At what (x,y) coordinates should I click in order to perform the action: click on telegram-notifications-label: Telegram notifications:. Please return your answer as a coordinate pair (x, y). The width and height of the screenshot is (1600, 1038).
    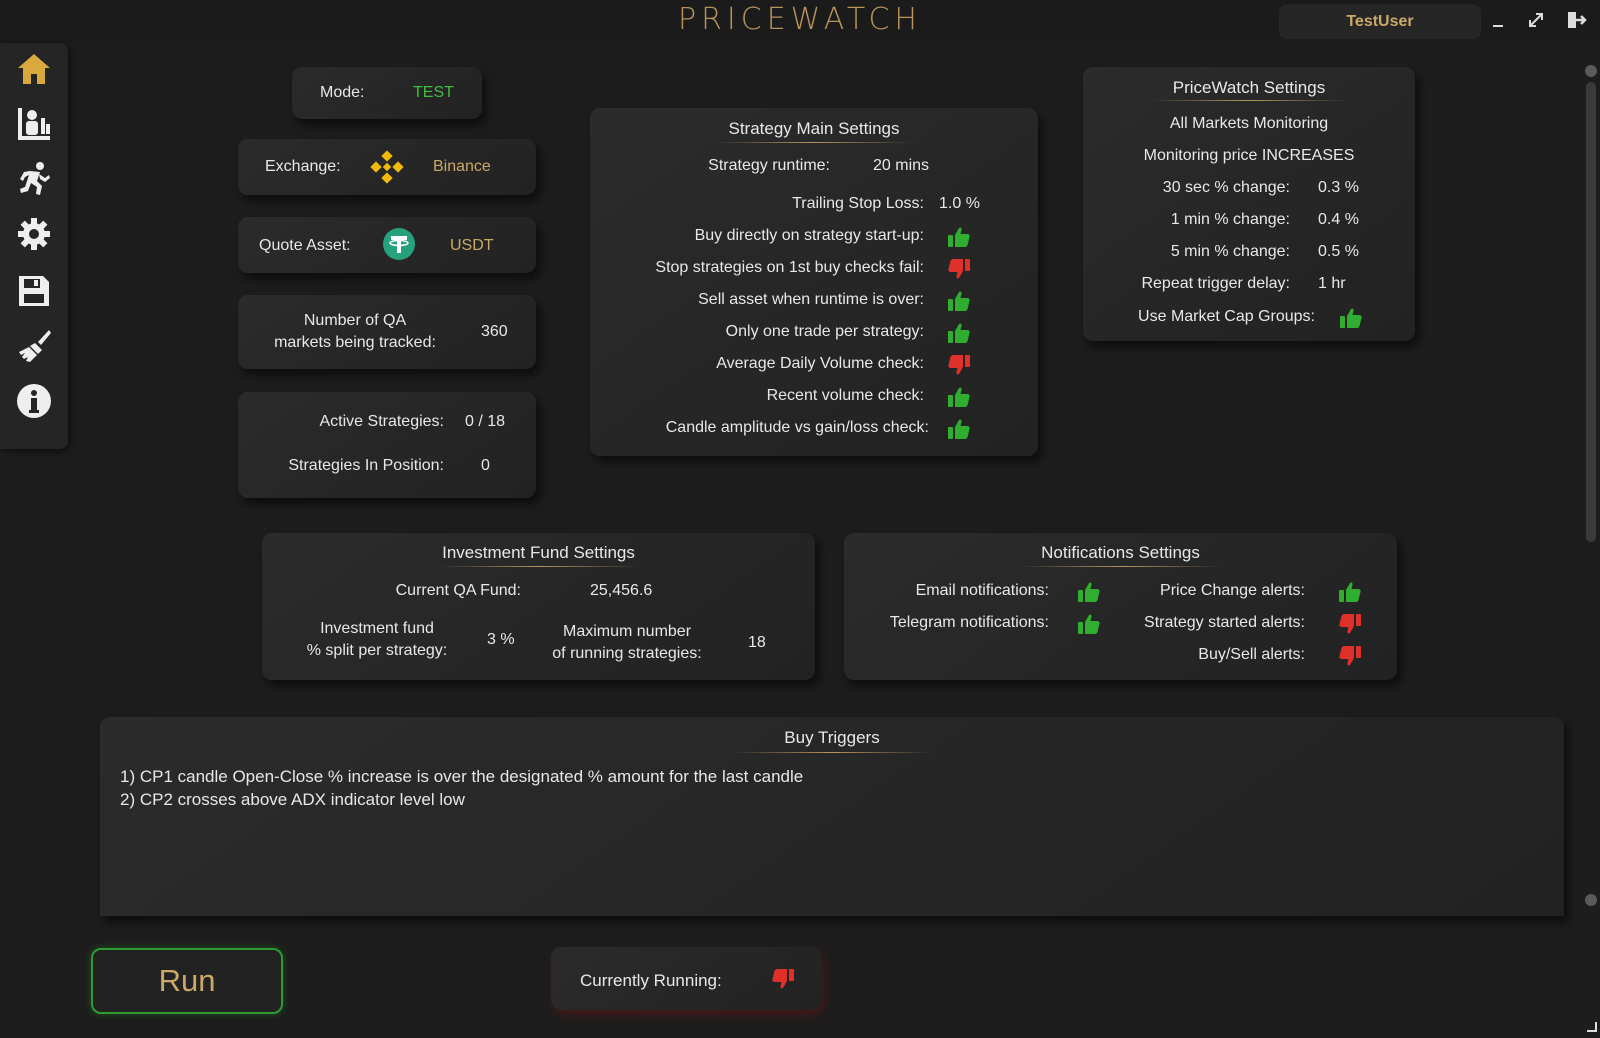
    Looking at the image, I should click on (969, 622).